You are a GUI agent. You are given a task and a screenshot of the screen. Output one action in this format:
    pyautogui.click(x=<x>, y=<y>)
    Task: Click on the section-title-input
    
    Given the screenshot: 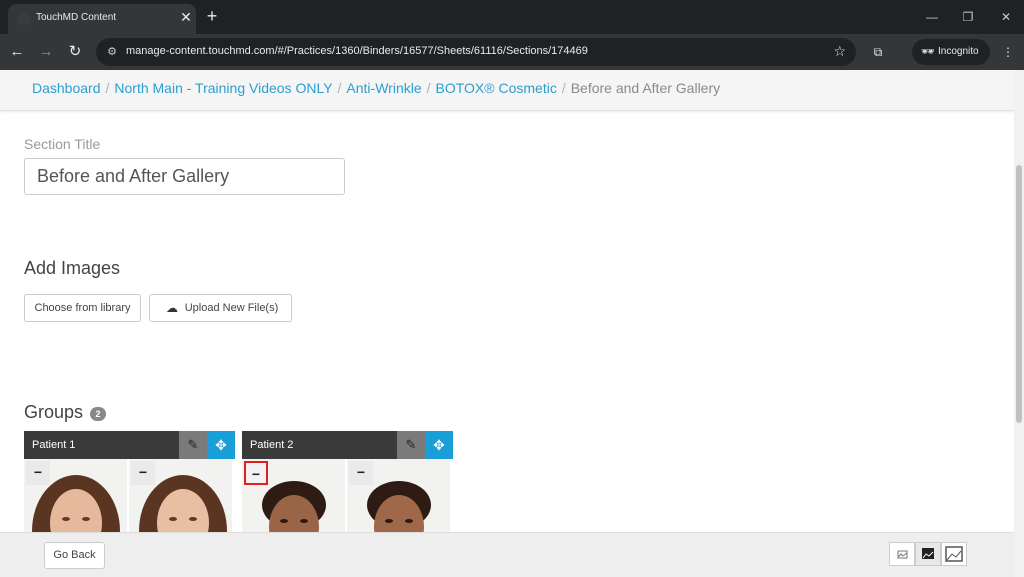 What is the action you would take?
    pyautogui.click(x=184, y=176)
    